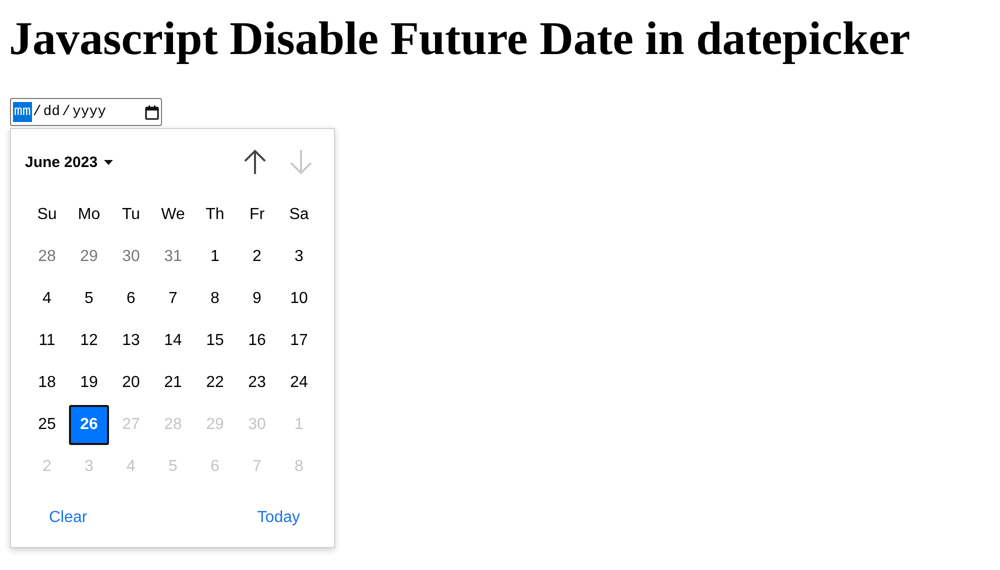  Describe the element at coordinates (173, 299) in the screenshot. I see `day-cell: 7` at that location.